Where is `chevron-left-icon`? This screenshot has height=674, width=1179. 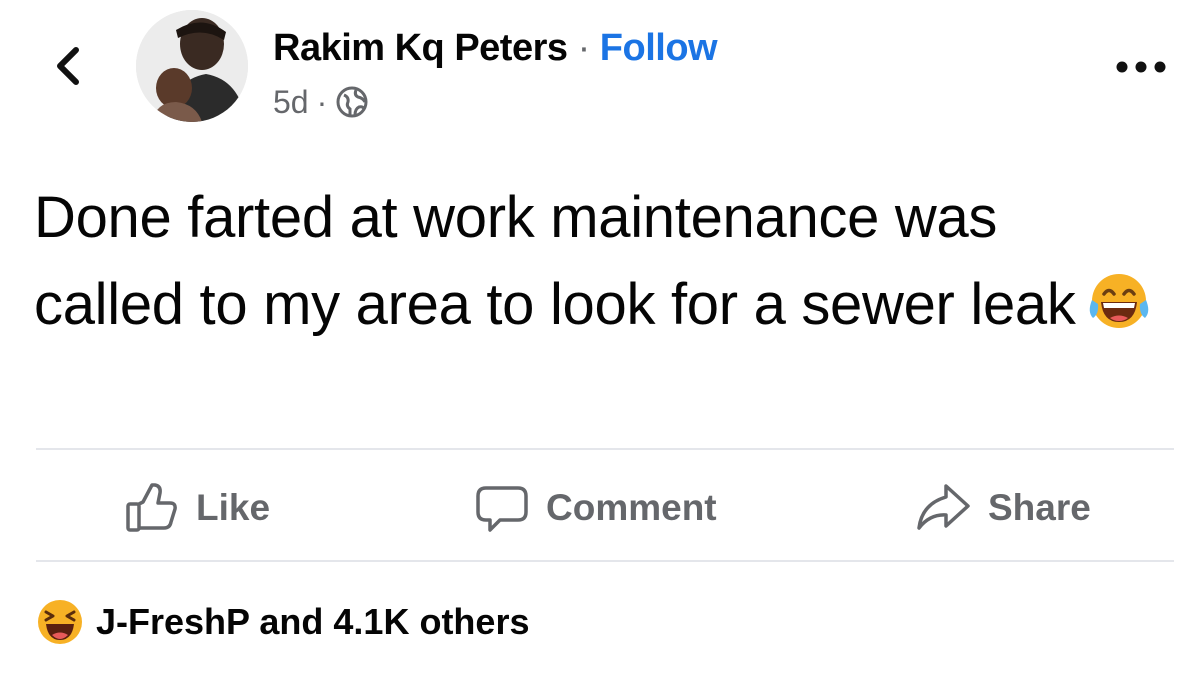 chevron-left-icon is located at coordinates (68, 66).